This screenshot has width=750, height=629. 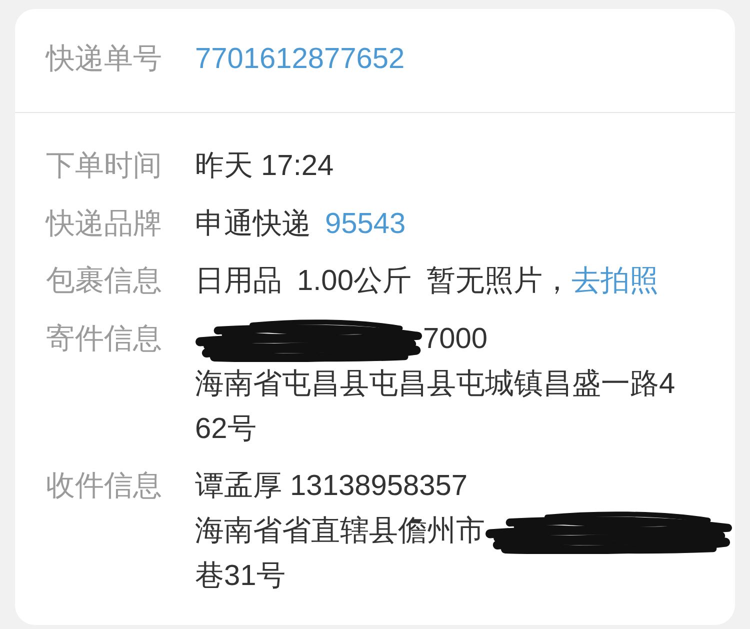 I want to click on field-label: 包裹信息, so click(x=104, y=281).